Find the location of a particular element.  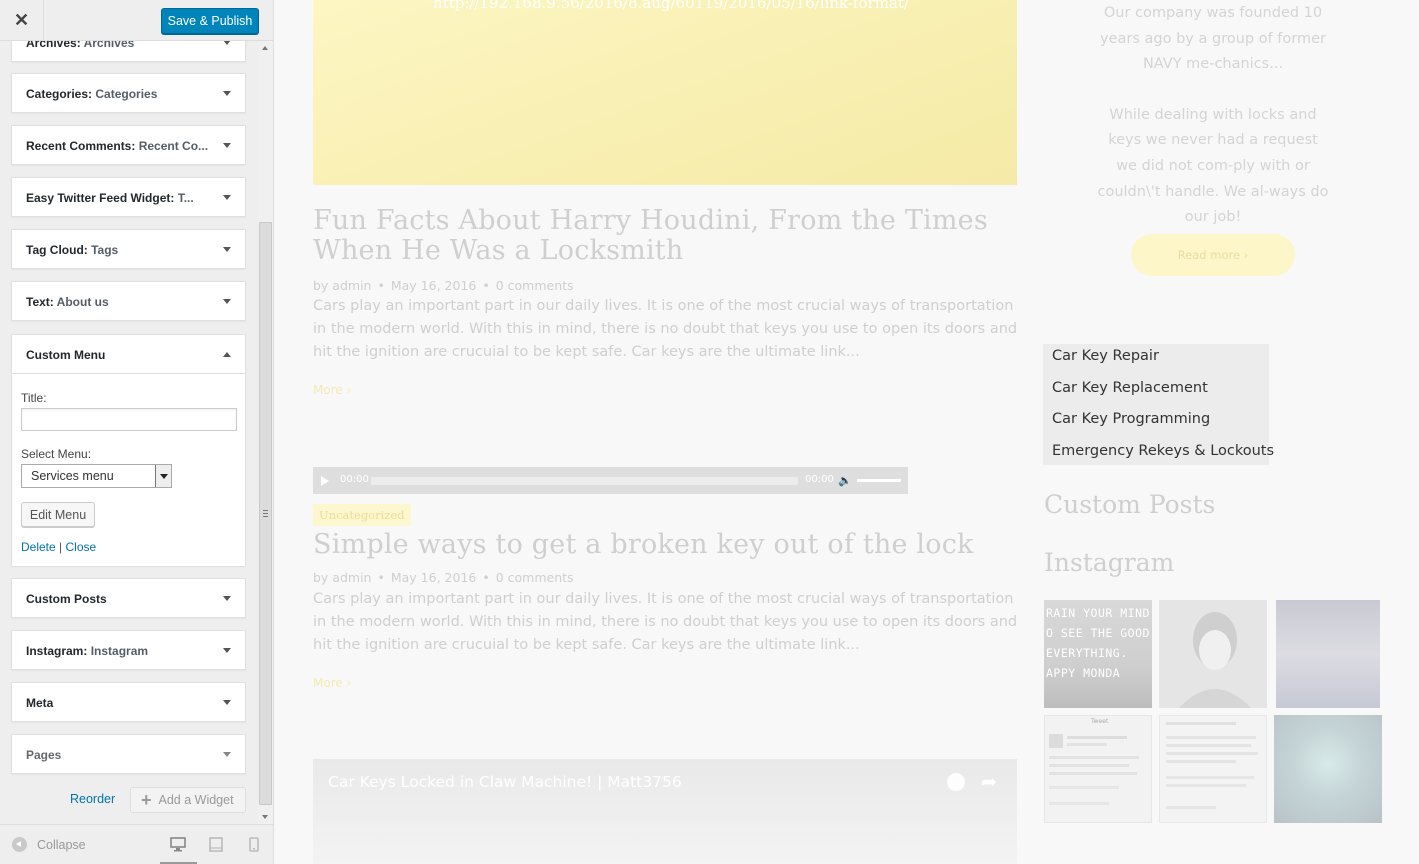

menu-item: Car Key Programming is located at coordinates (1156, 423).